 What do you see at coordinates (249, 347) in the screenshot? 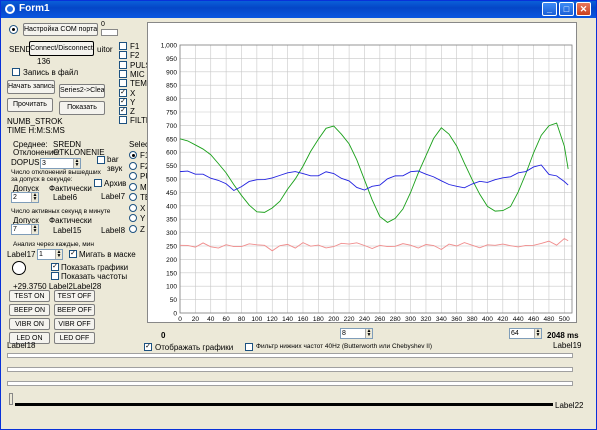
I see `filter-checkbox` at bounding box center [249, 347].